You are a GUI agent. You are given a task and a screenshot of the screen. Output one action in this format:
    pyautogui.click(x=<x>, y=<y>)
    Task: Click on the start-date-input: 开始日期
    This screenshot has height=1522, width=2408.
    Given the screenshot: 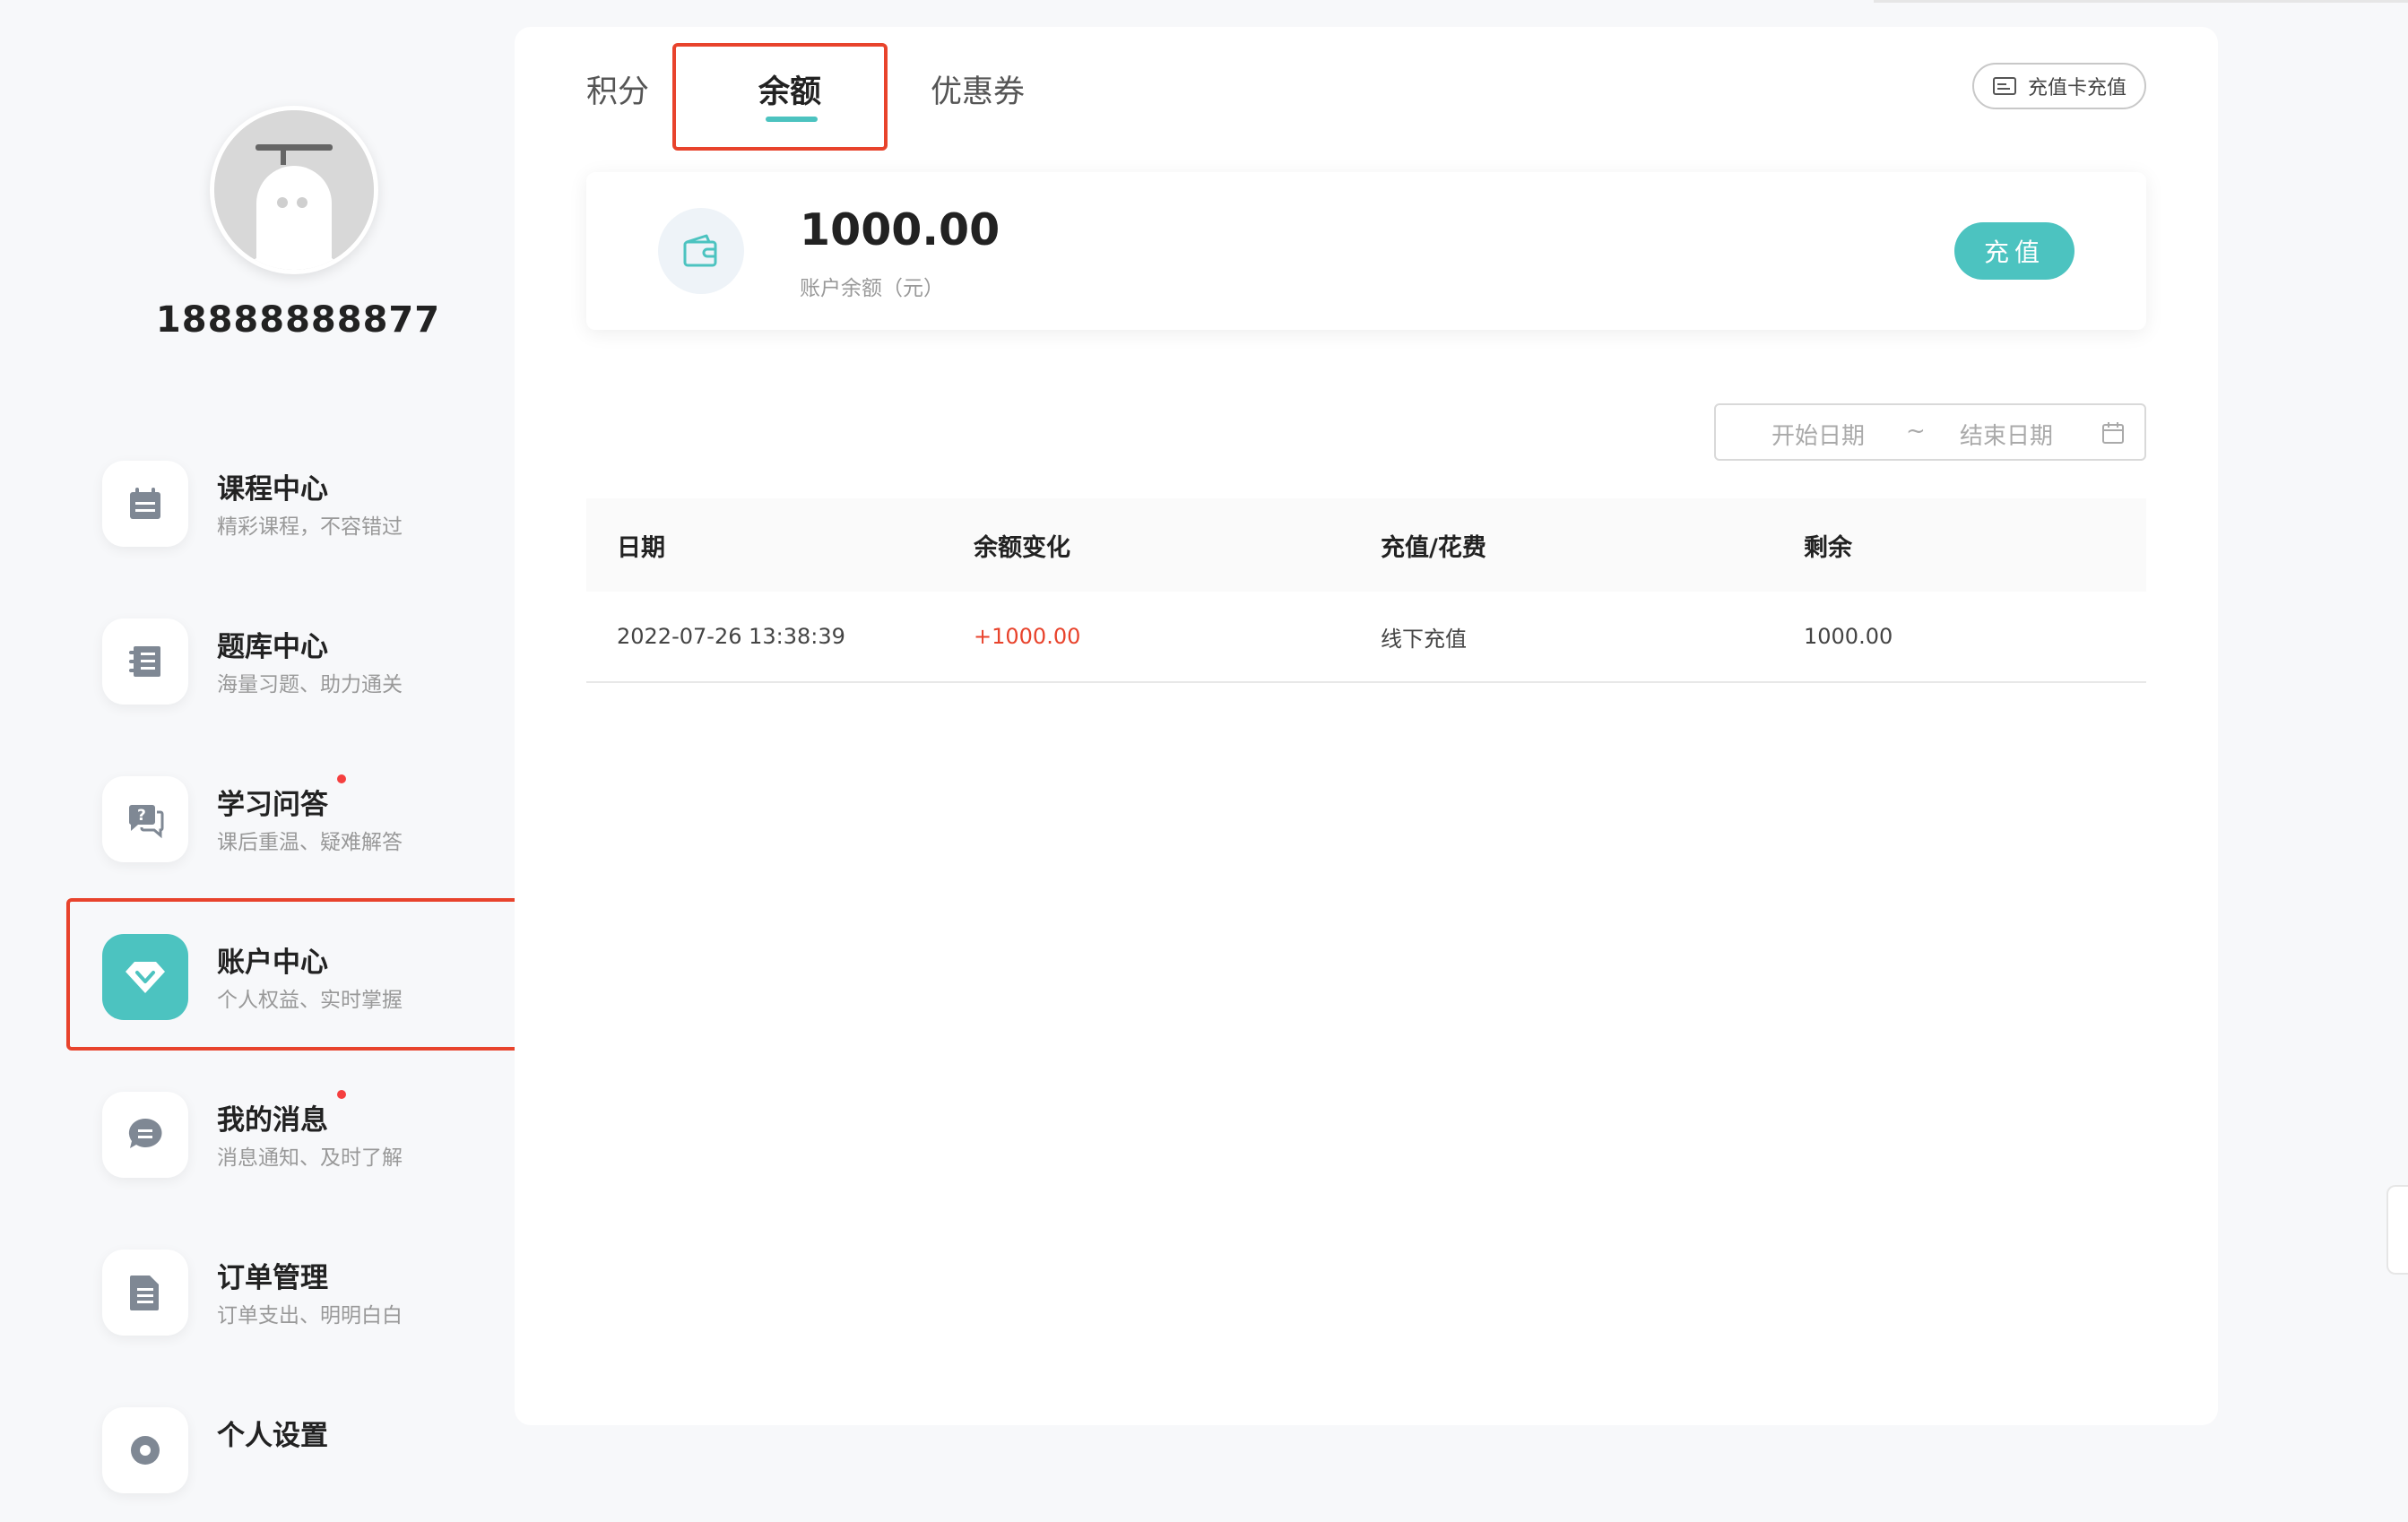 What is the action you would take?
    pyautogui.click(x=1818, y=435)
    